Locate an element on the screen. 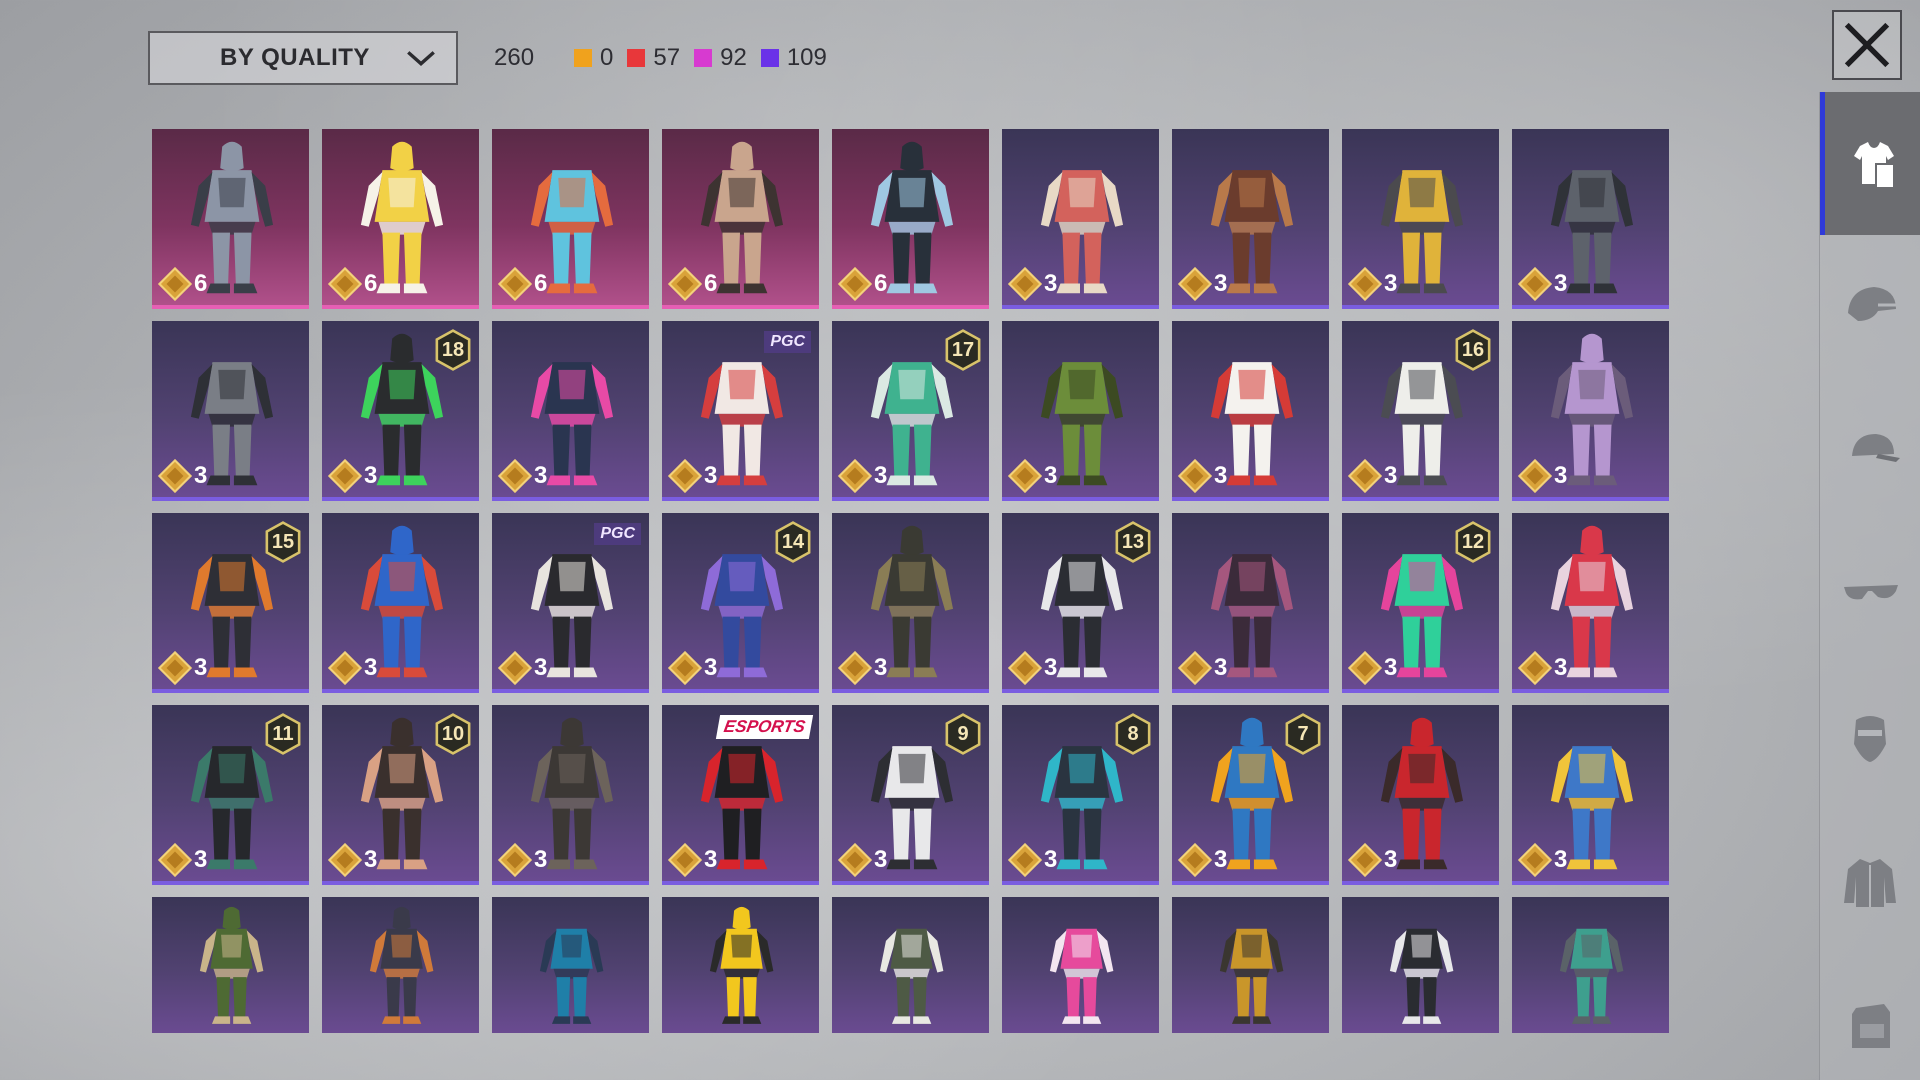  outfit-icon is located at coordinates (1874, 165).